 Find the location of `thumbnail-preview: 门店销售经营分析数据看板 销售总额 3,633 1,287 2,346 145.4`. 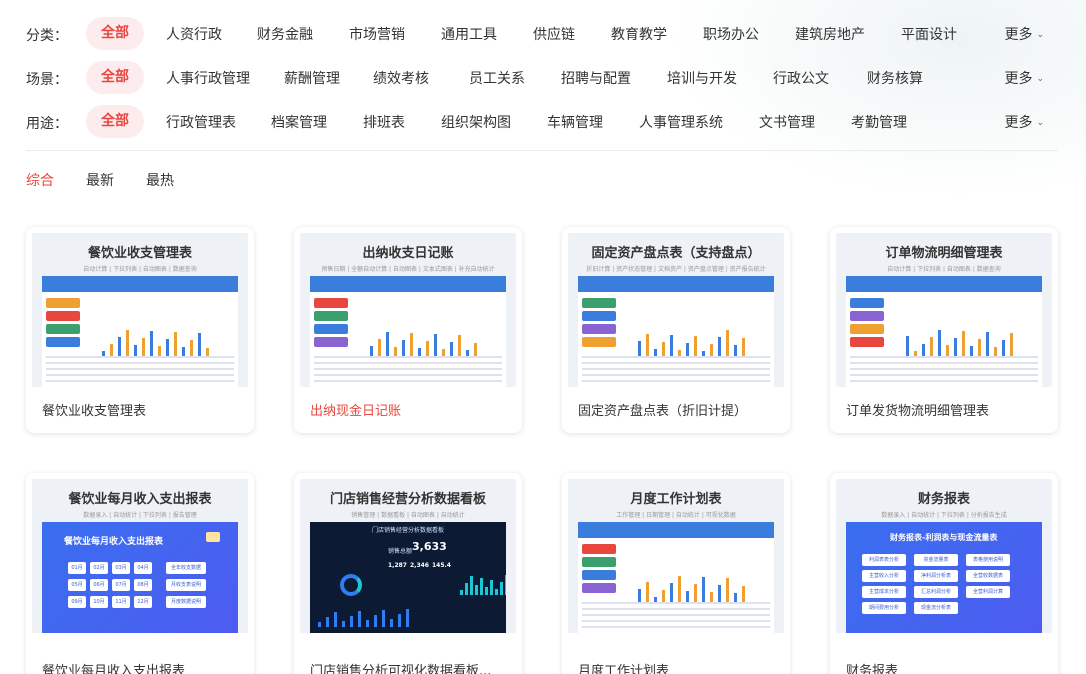

thumbnail-preview: 门店销售经营分析数据看板 销售总额 3,633 1,287 2,346 145.4 is located at coordinates (408, 577).